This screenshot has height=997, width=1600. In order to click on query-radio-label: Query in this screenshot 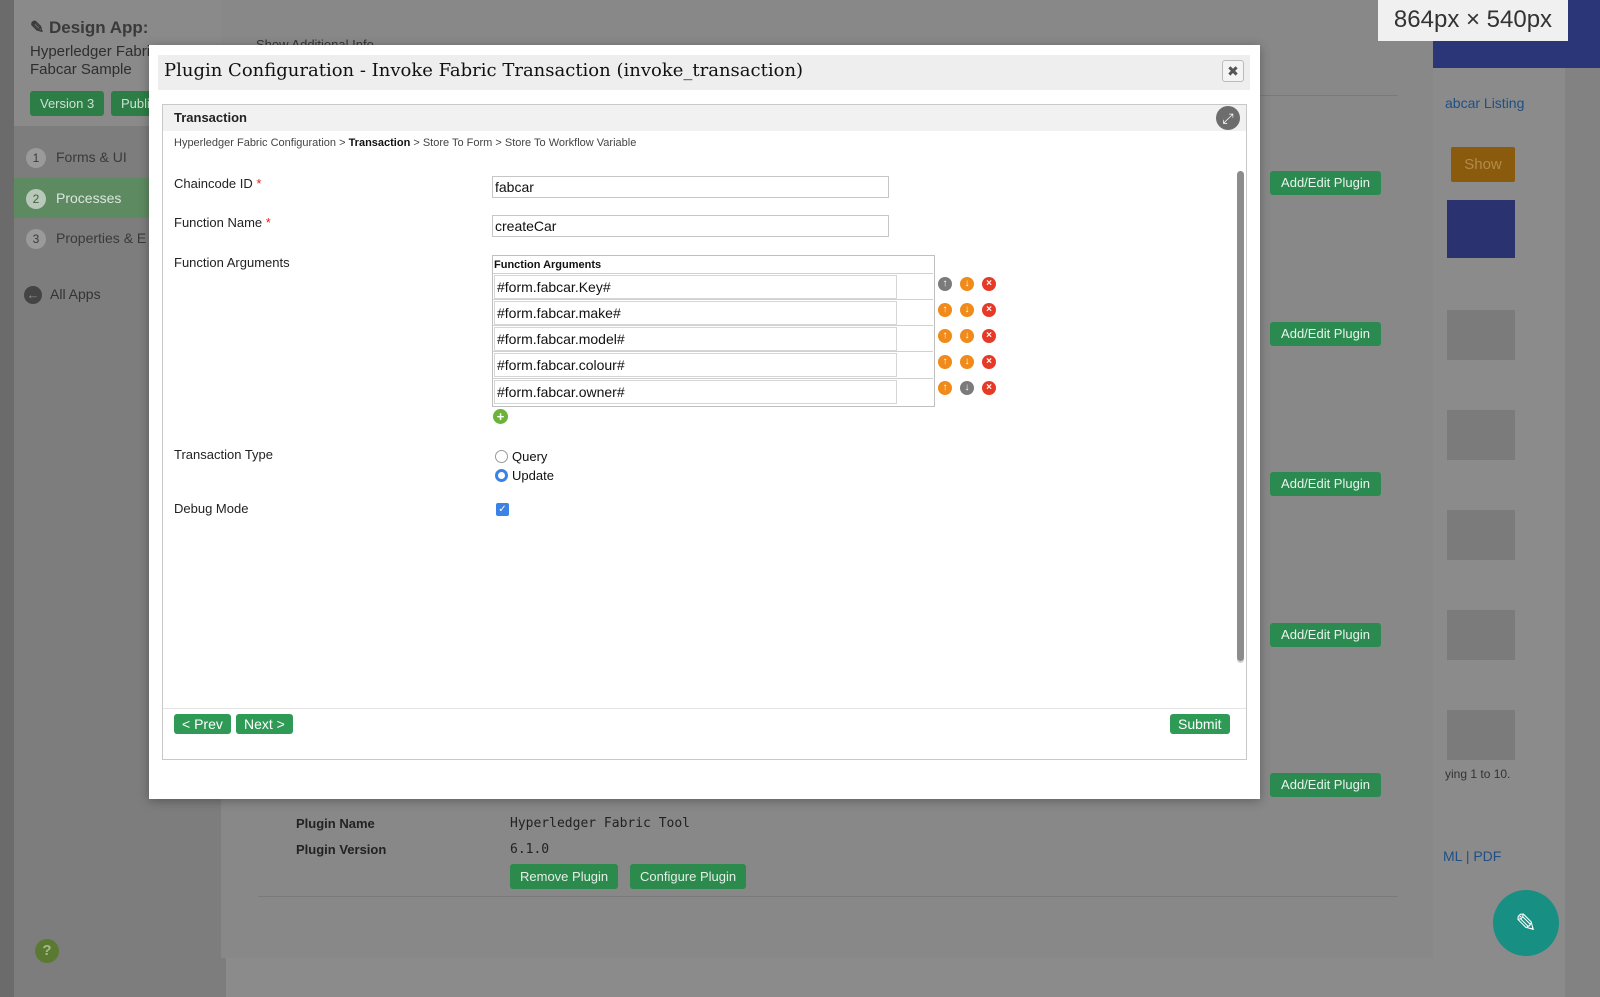, I will do `click(530, 456)`.